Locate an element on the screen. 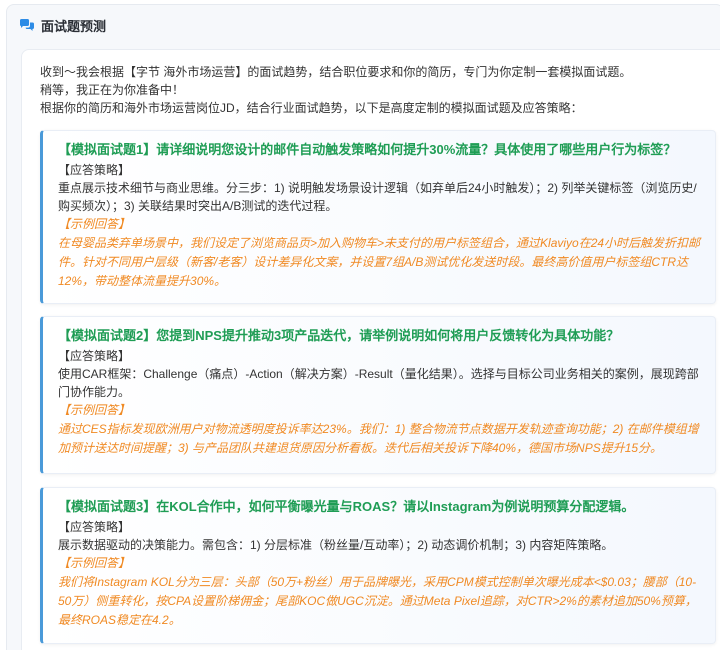 The height and width of the screenshot is (650, 720). chat-bubbles-icon is located at coordinates (27, 25).